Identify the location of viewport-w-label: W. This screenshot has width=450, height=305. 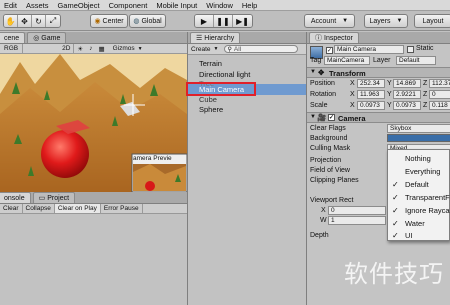
(323, 220).